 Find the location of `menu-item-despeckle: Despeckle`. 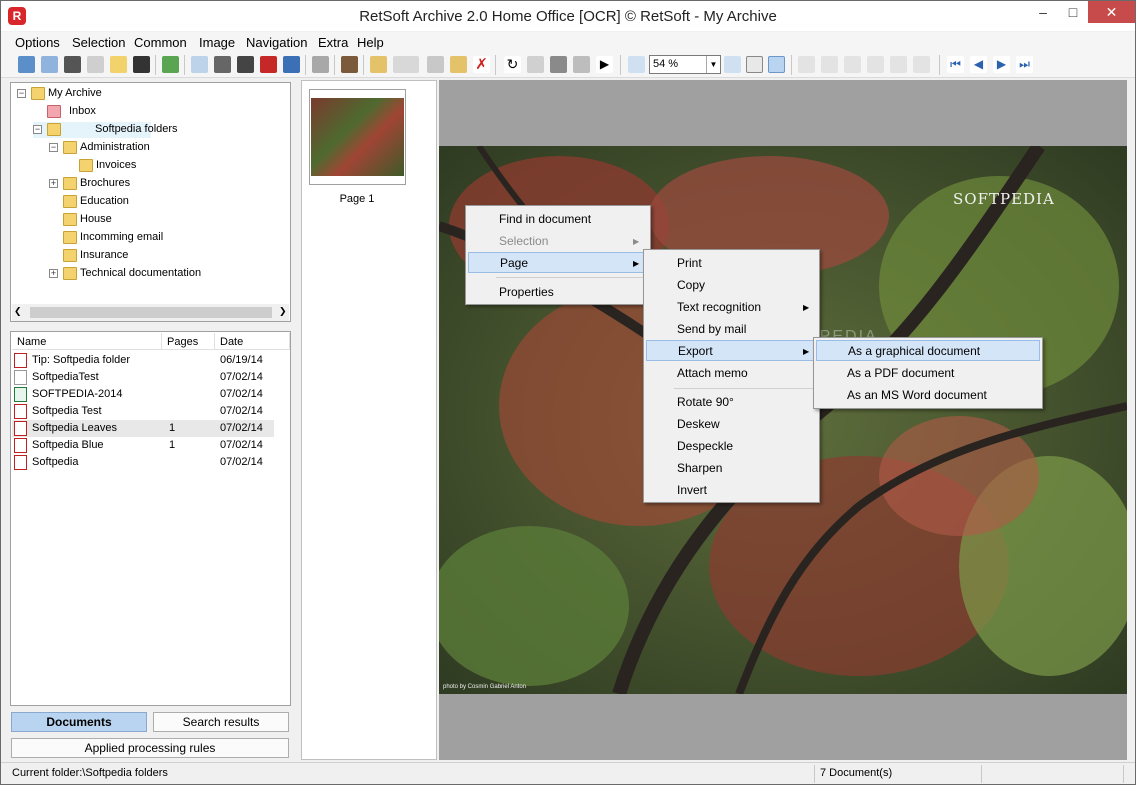

menu-item-despeckle: Despeckle is located at coordinates (731, 446).